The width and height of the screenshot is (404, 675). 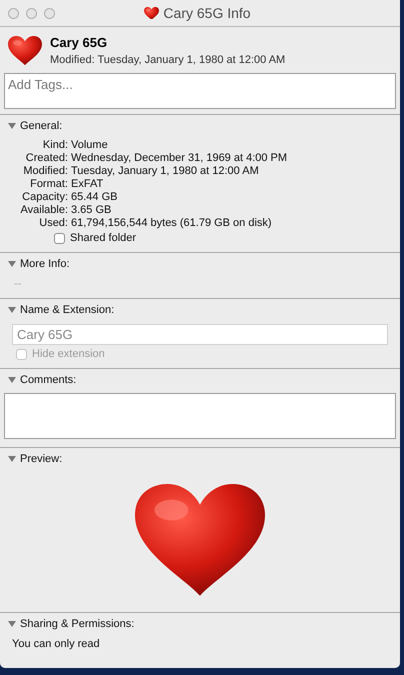 What do you see at coordinates (168, 60) in the screenshot?
I see `modified-date: Modified: Tuesday, January 1, 1980 at 12:00 AM` at bounding box center [168, 60].